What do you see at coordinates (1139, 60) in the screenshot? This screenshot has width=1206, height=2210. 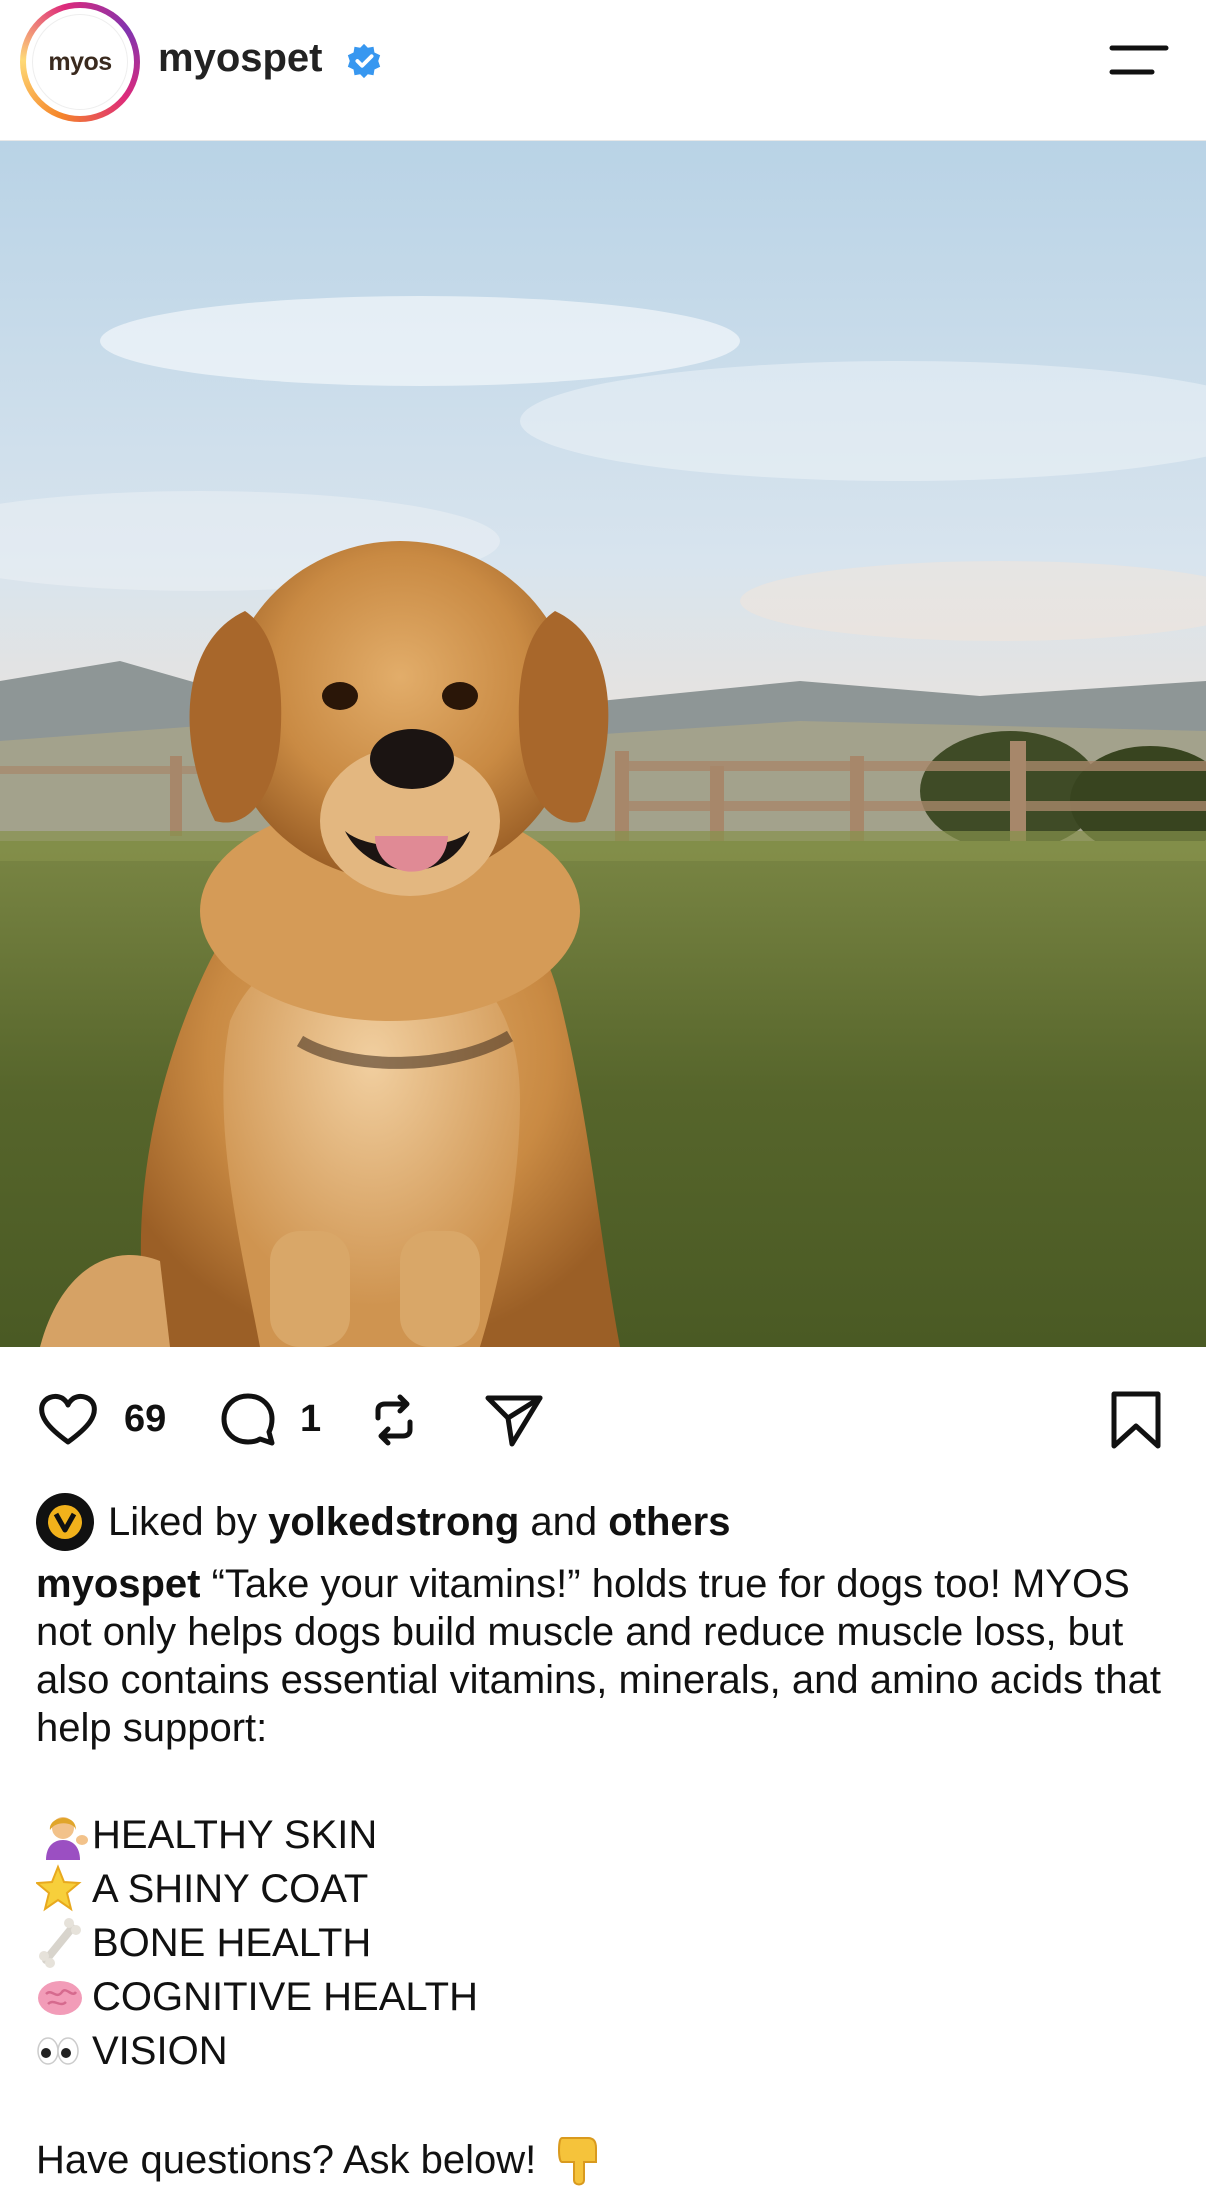 I see `menu-icon` at bounding box center [1139, 60].